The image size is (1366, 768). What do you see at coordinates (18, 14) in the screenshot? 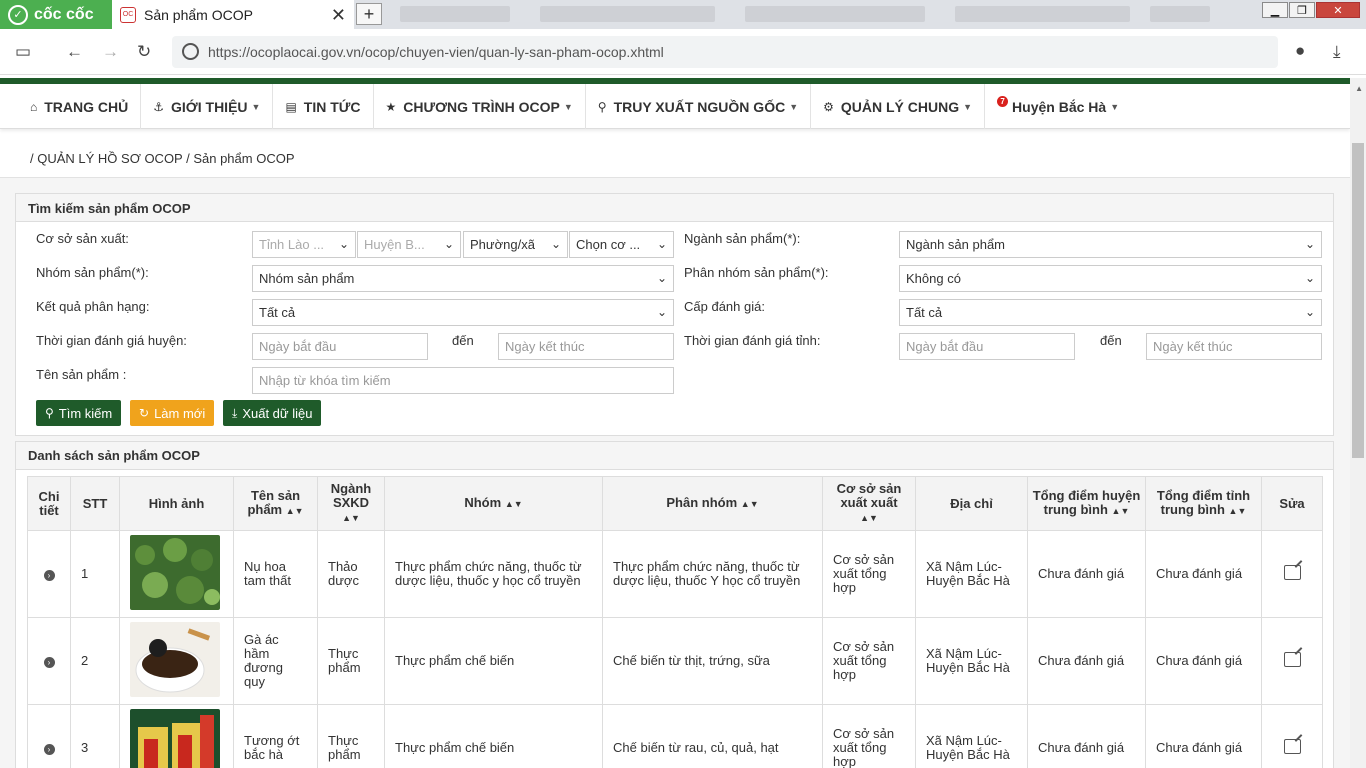
I see `coccoc-logo-icon: ✓` at bounding box center [18, 14].